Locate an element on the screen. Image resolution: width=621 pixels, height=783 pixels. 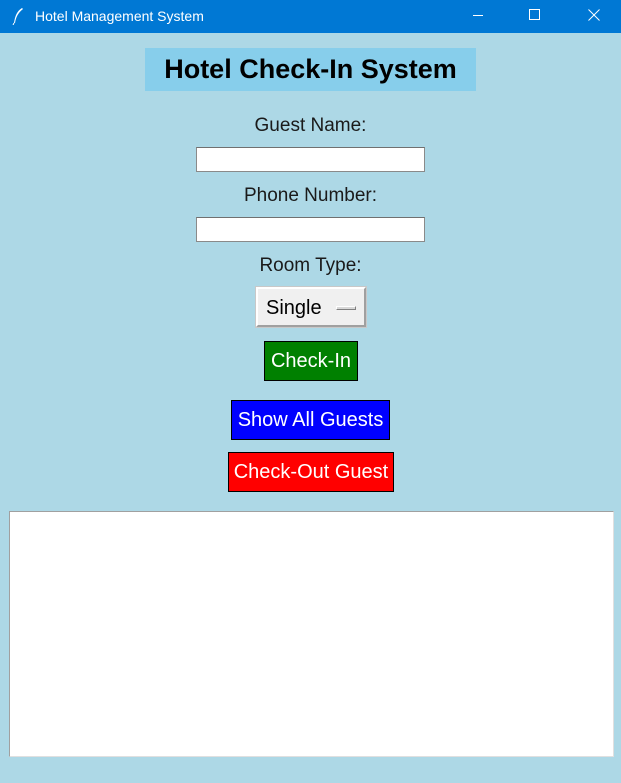
close-icon is located at coordinates (594, 17).